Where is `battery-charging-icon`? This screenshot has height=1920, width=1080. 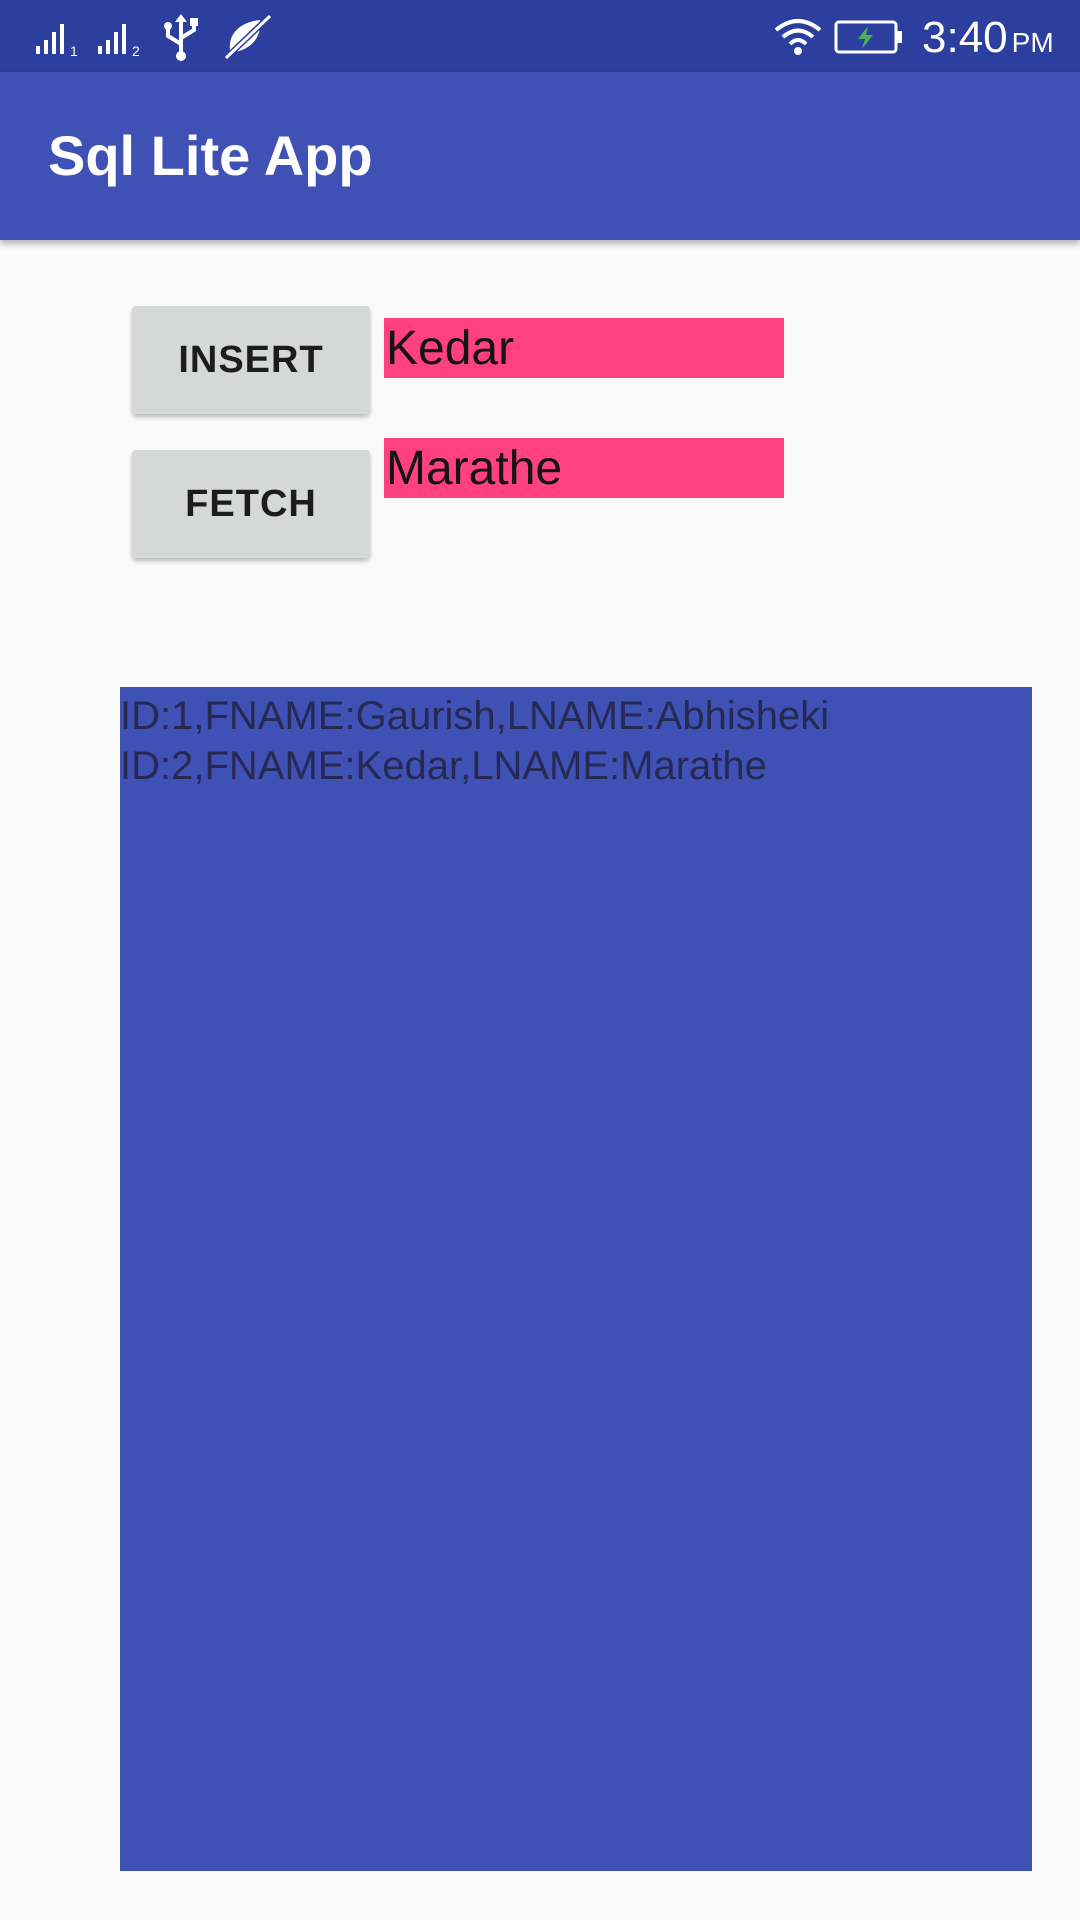
battery-charging-icon is located at coordinates (869, 37).